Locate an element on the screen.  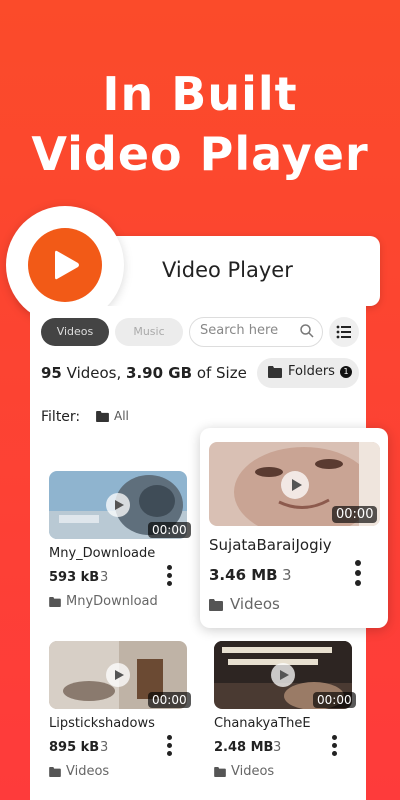
video-title: ChanakyaTheE is located at coordinates (270, 723).